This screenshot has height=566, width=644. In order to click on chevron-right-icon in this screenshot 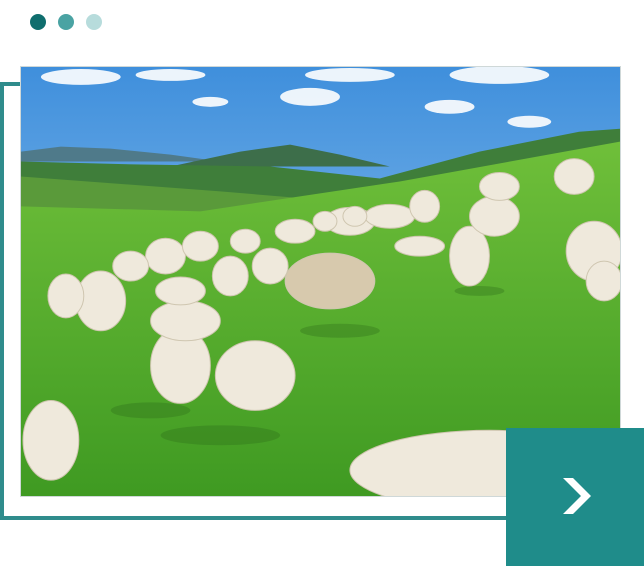, I will do `click(577, 496)`.